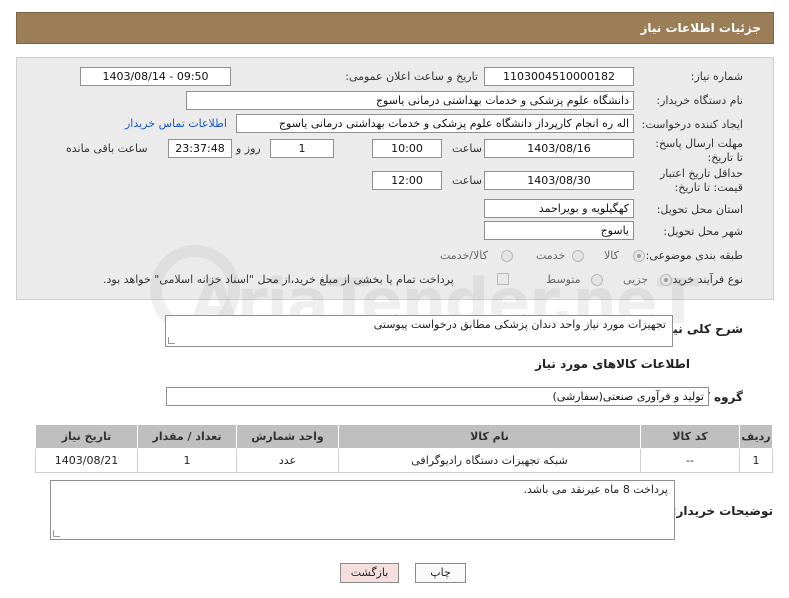  What do you see at coordinates (701, 180) in the screenshot?
I see `price-validity-label: حداقل تاریخ اعتبار قیمت: تا تاریخ:` at bounding box center [701, 180].